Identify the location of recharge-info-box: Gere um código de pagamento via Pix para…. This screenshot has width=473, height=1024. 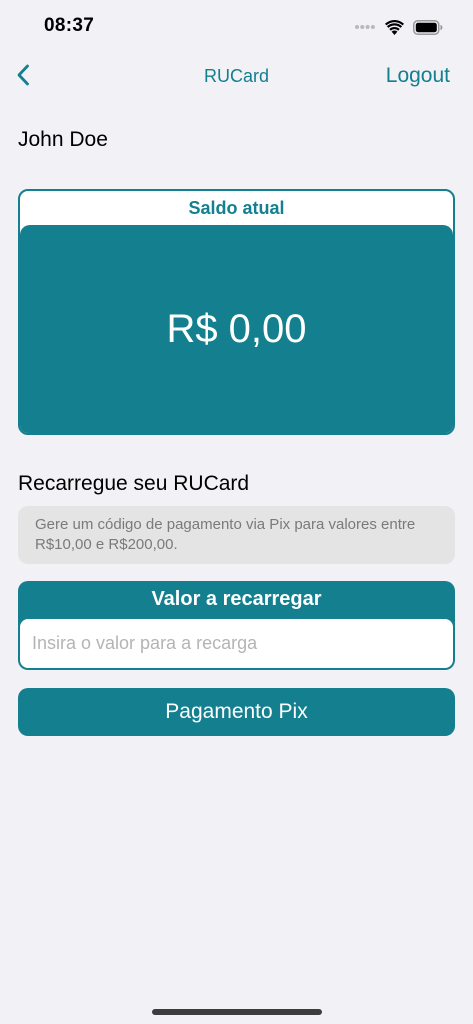
(236, 535).